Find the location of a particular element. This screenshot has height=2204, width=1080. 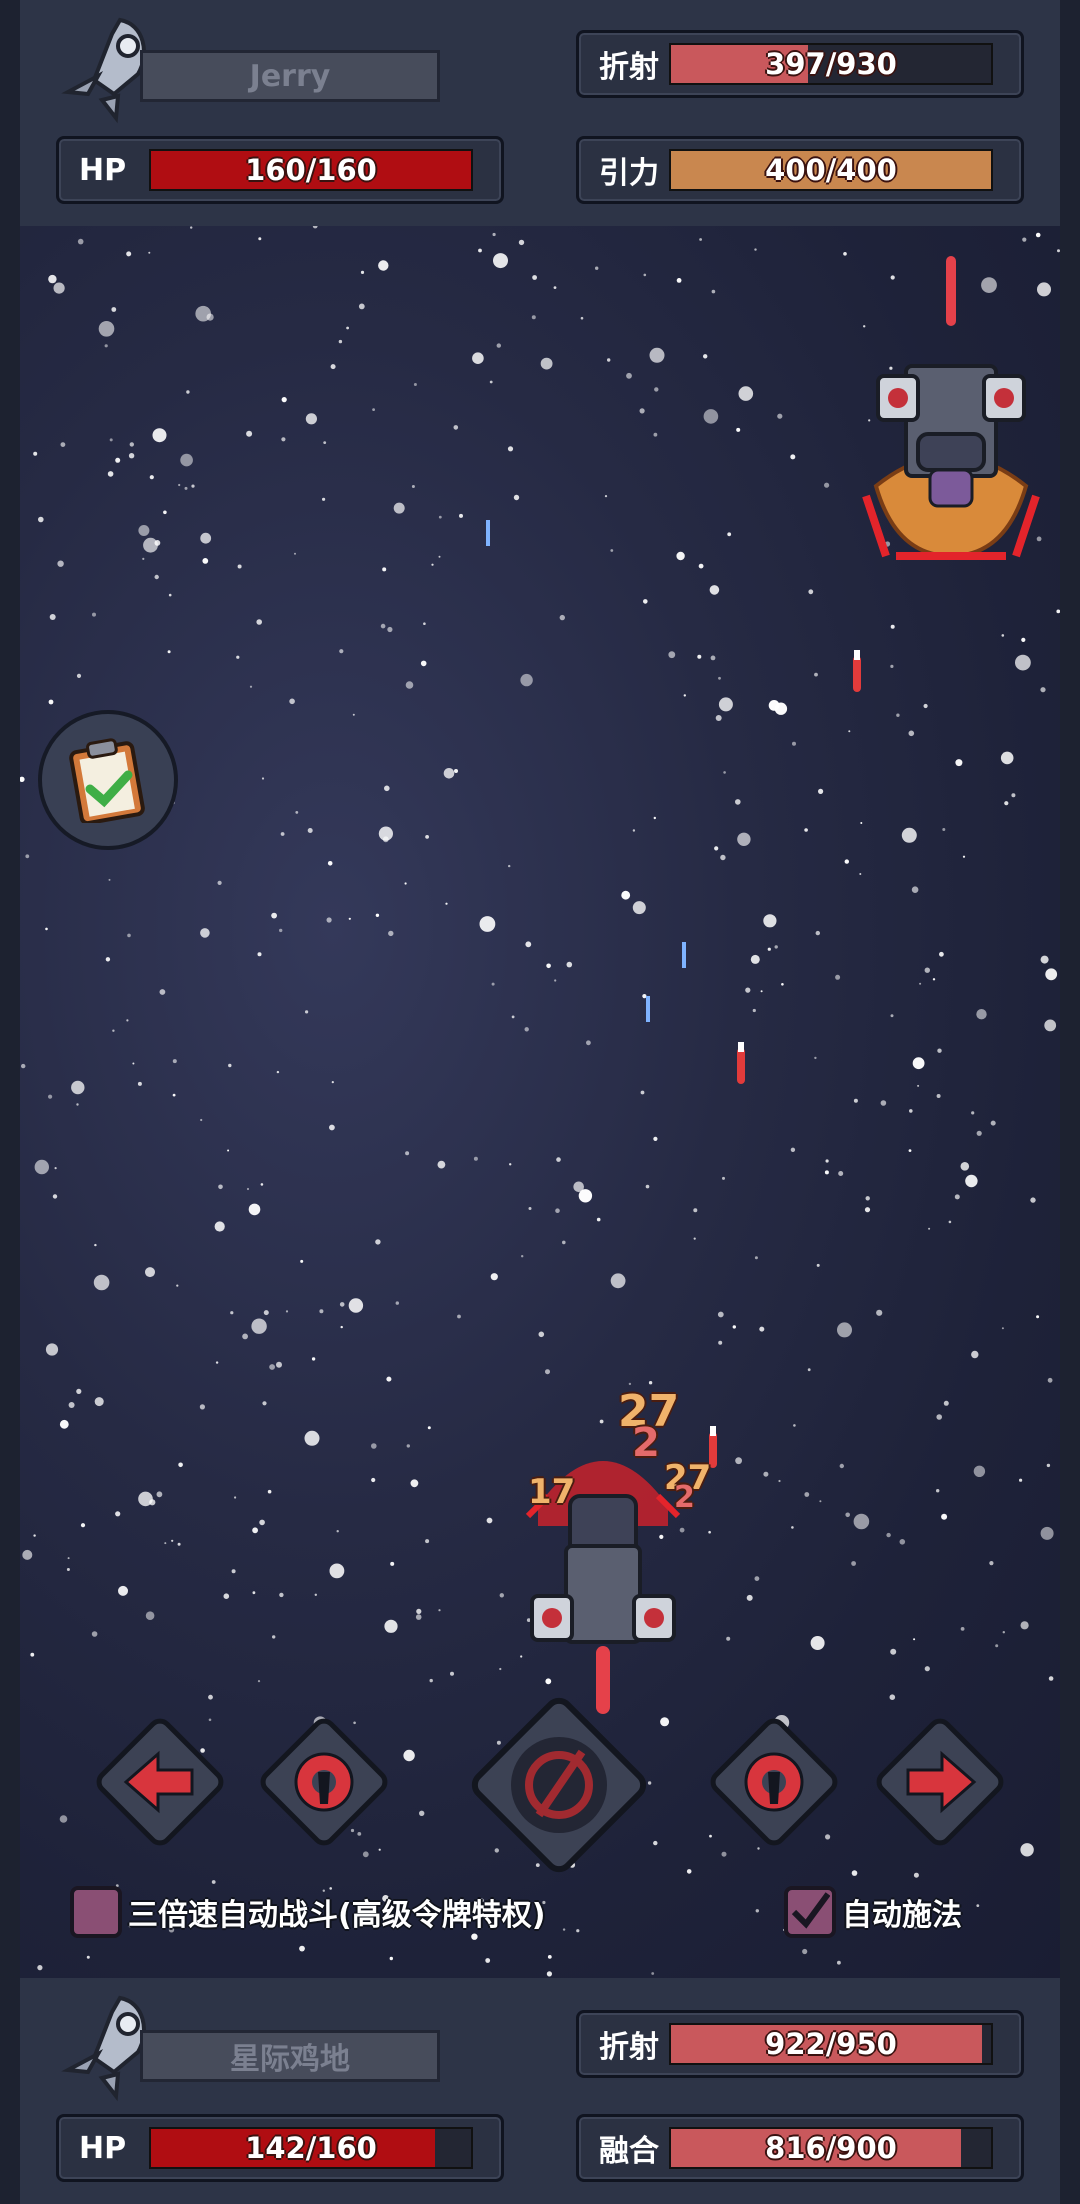

player-stat2-value: 816/900 is located at coordinates (831, 2148).